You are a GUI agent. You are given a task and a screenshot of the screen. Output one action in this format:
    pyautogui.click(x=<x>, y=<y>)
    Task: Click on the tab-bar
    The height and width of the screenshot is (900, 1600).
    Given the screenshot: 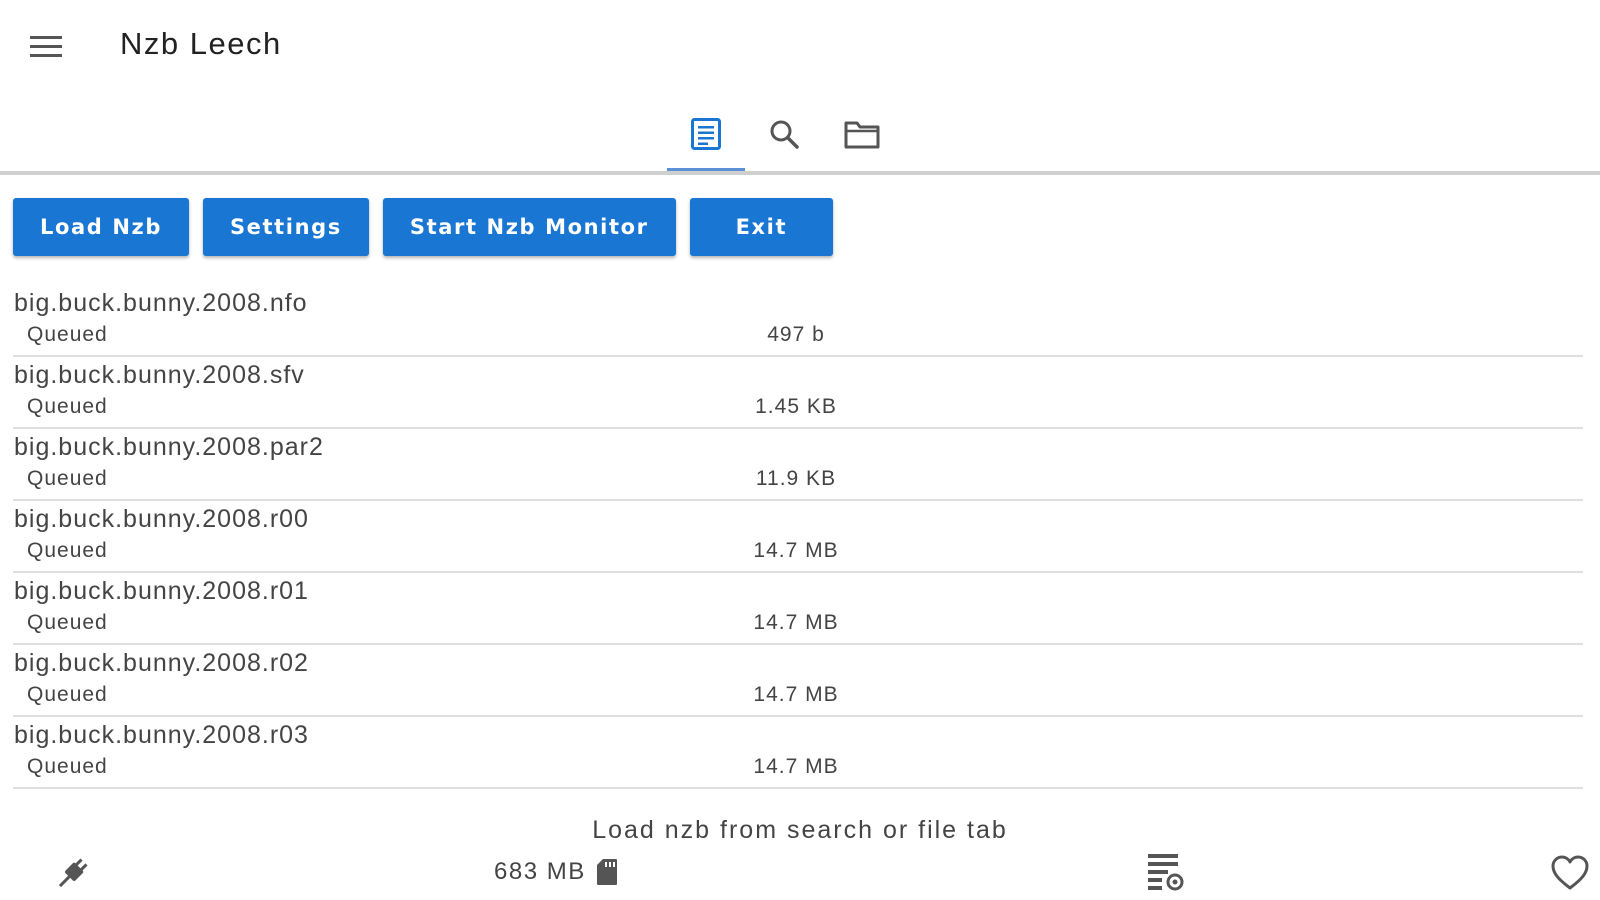 What is the action you would take?
    pyautogui.click(x=800, y=135)
    